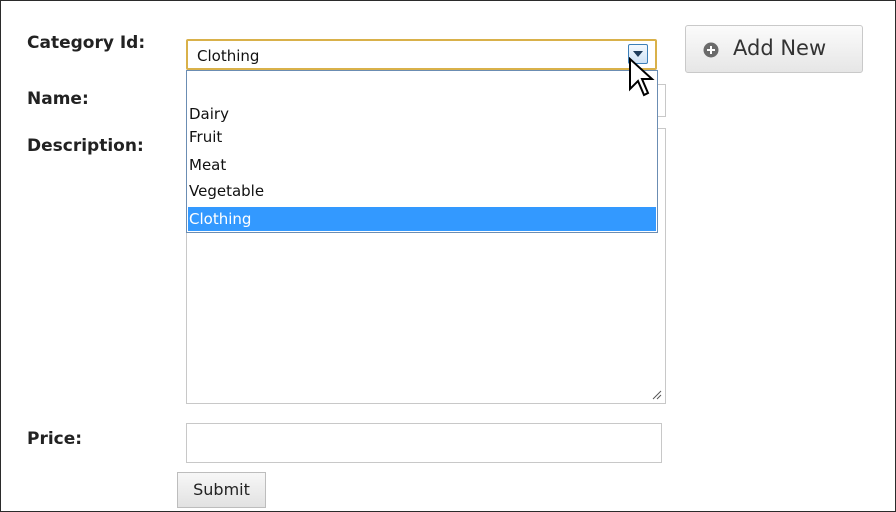  I want to click on name-label: Name:, so click(58, 99).